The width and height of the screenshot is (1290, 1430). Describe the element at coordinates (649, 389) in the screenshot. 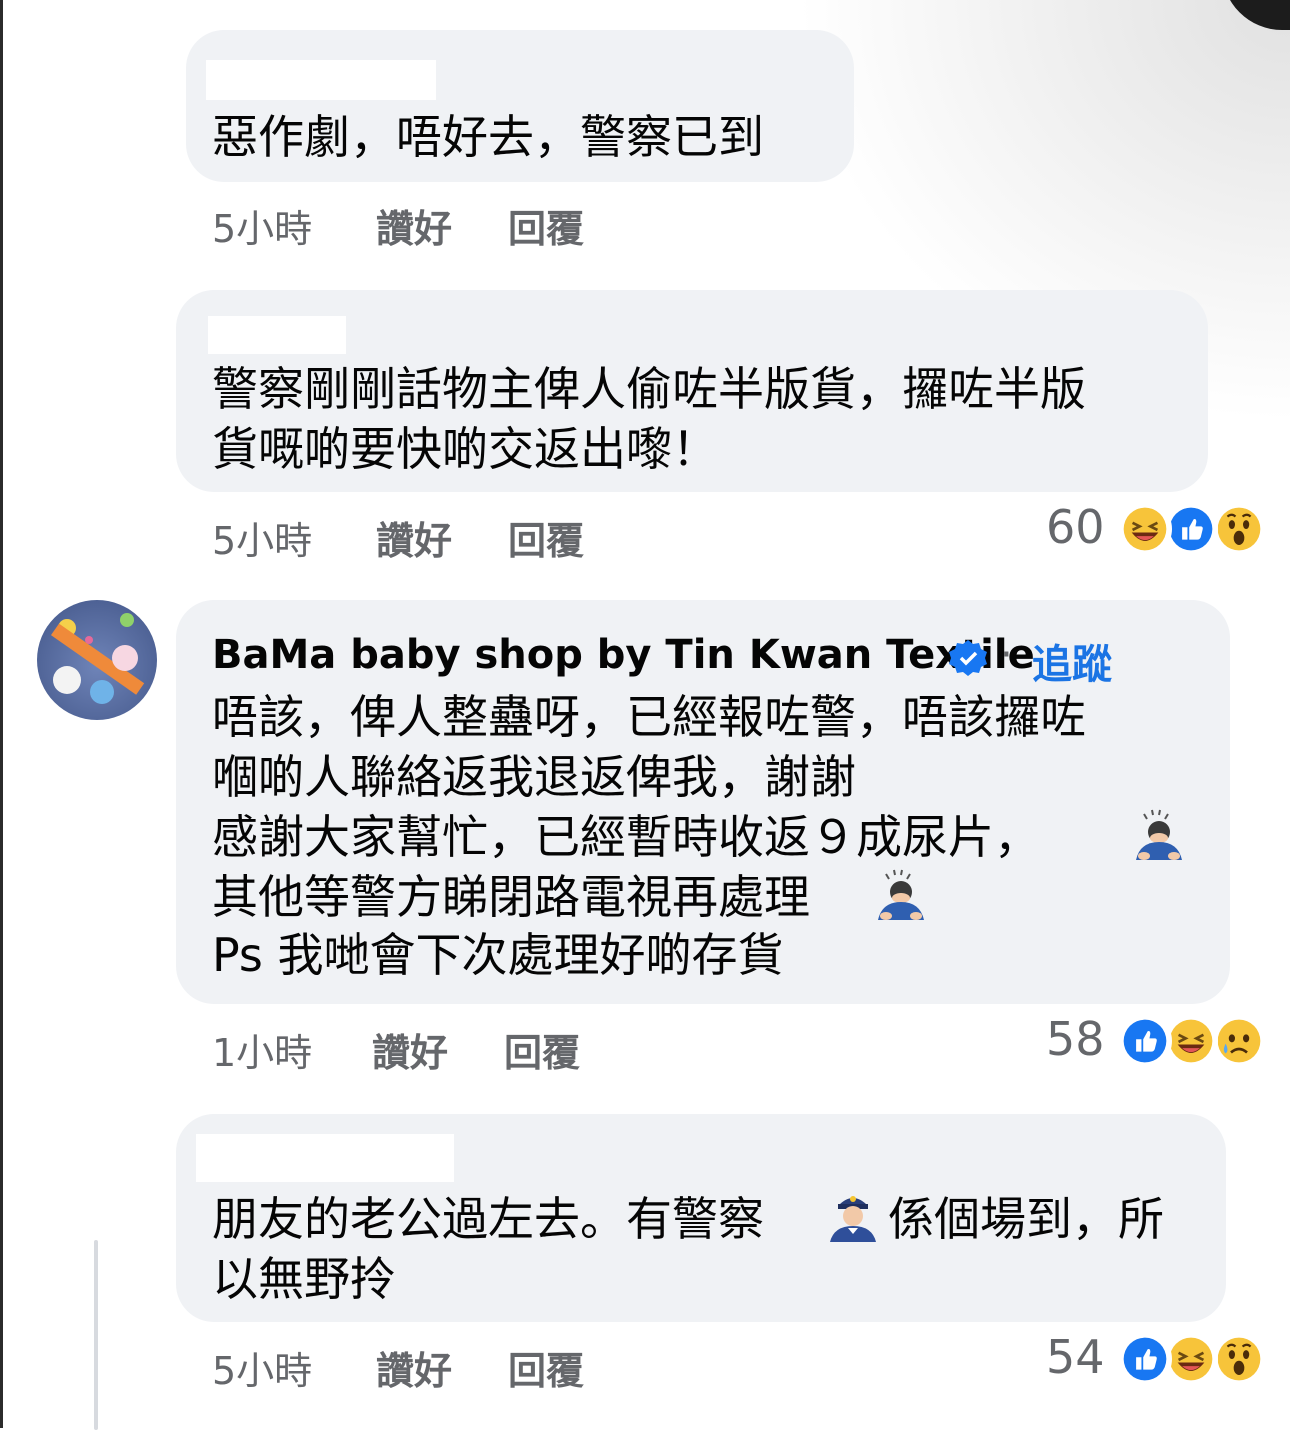

I see `comment-text-2-line-1: 警察剛剛話物主俾人偷咗半版貨，攞咗半版` at that location.